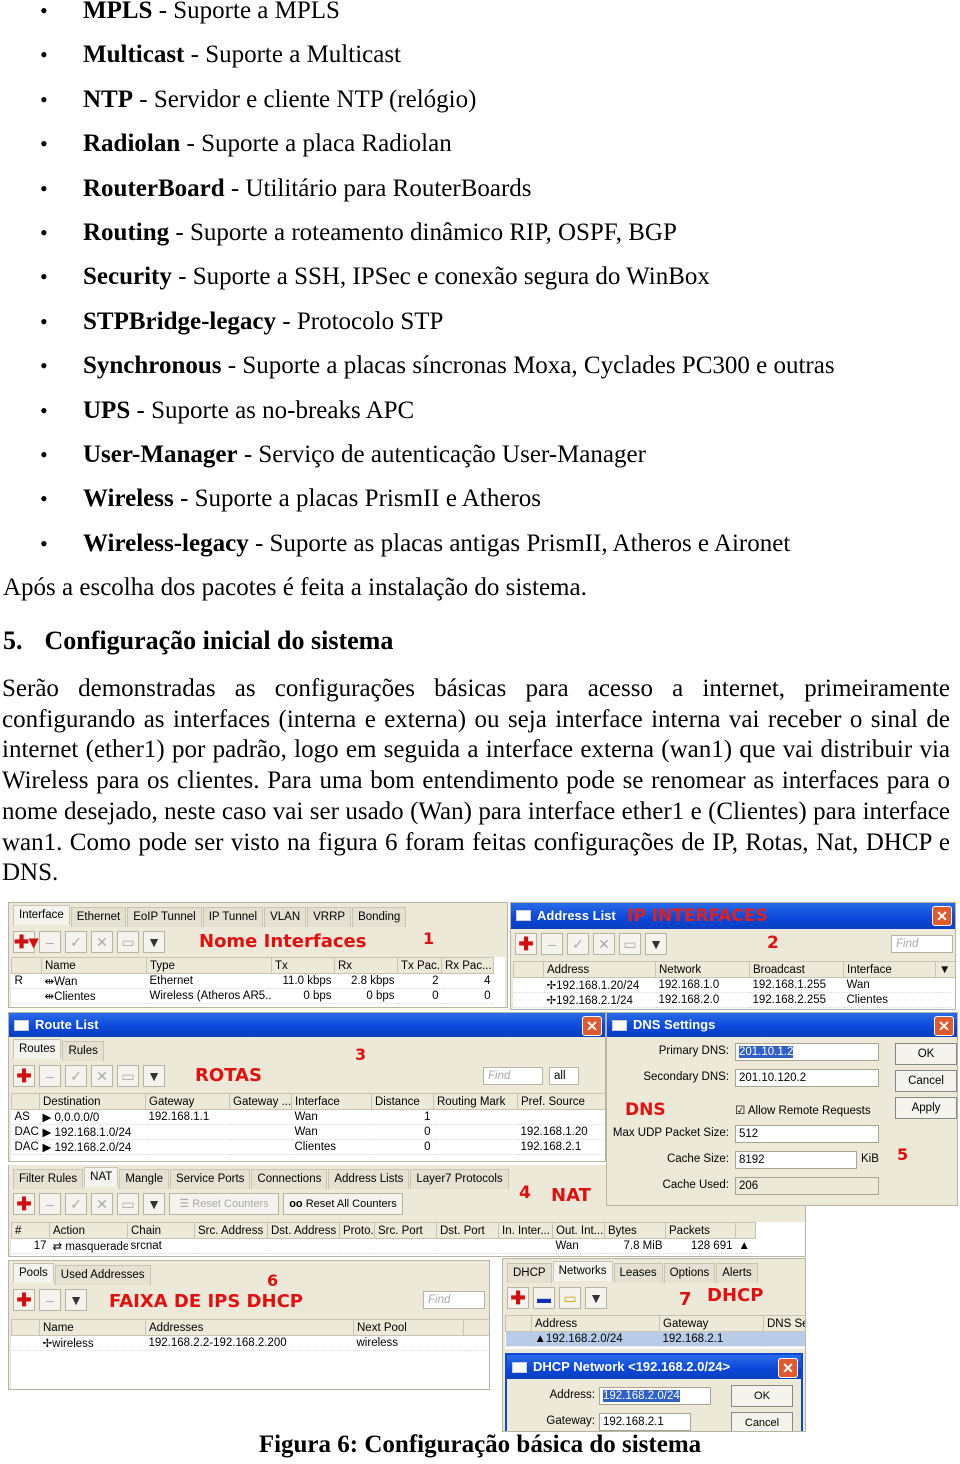 Image resolution: width=960 pixels, height=1464 pixels. What do you see at coordinates (343, 1204) in the screenshot?
I see `reset-all-counters-button: oo Reset All Counters` at bounding box center [343, 1204].